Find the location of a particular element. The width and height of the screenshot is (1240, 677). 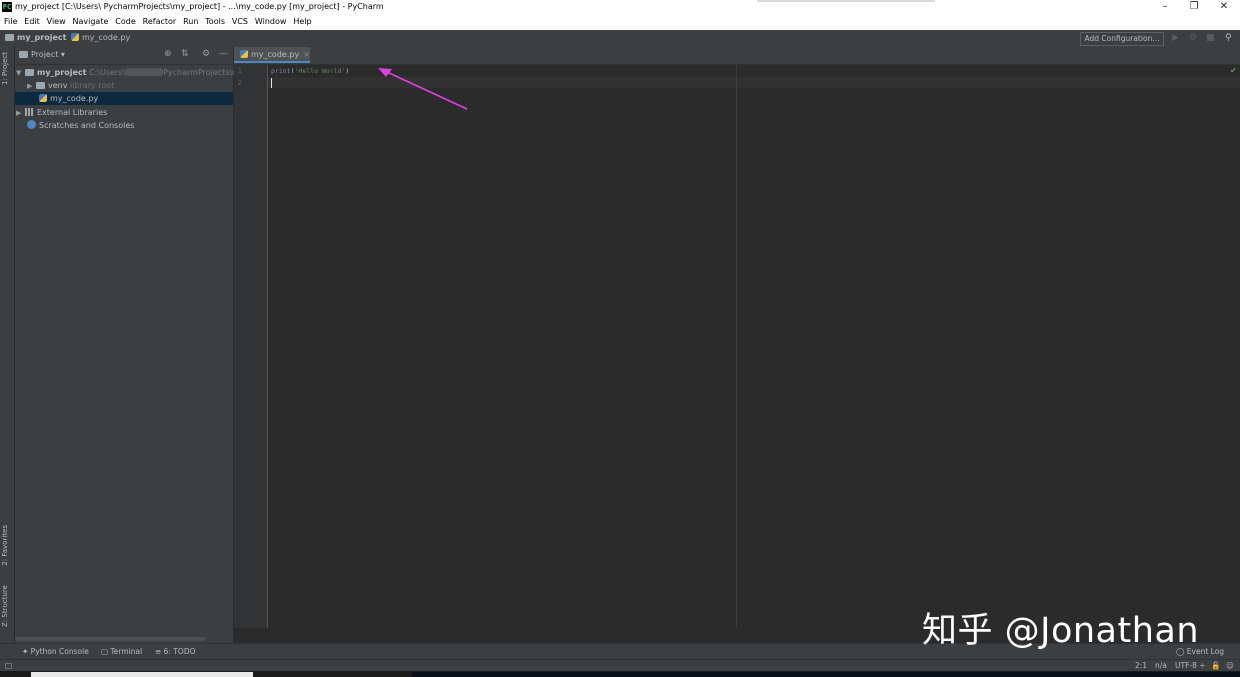

pycharm-app-icon: PC is located at coordinates (7, 7).